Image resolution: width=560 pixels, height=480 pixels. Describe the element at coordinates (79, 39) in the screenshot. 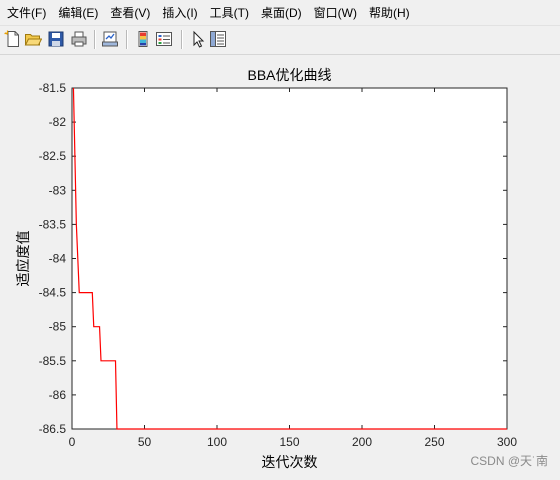

I see `print-icon` at that location.